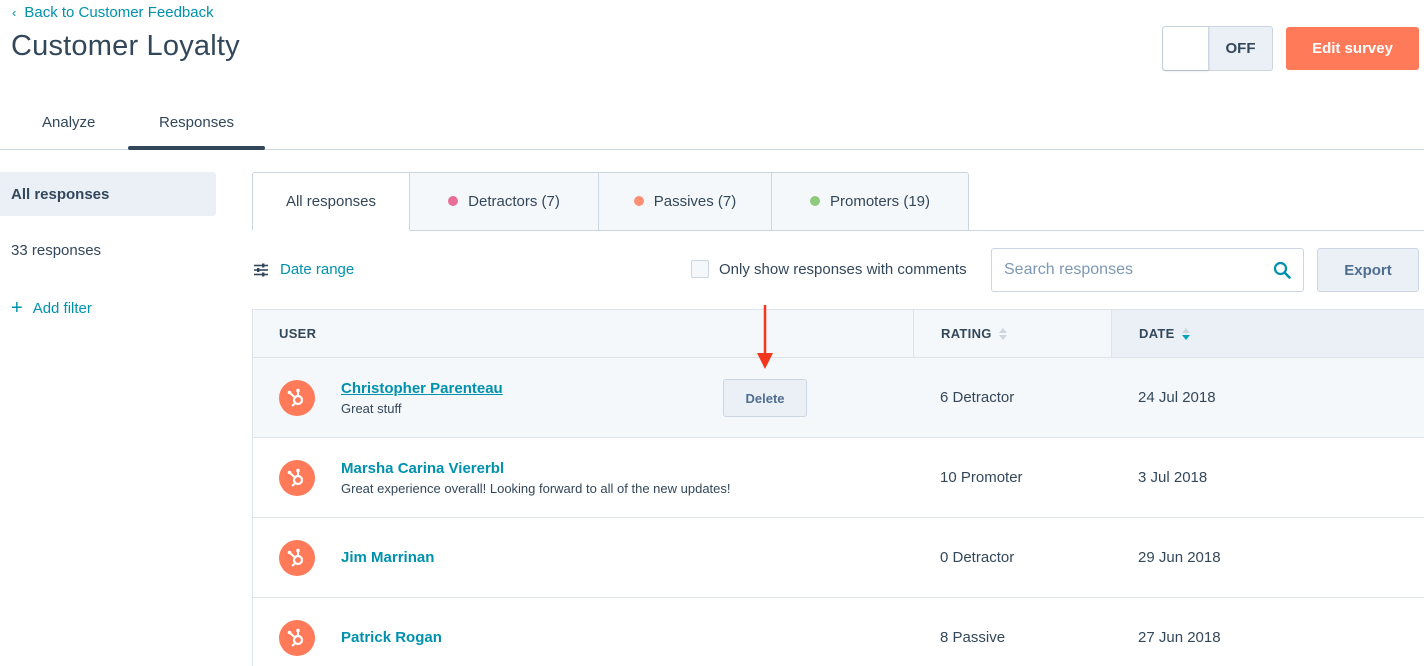 The image size is (1424, 666). I want to click on segment-tabs-divider, so click(1196, 230).